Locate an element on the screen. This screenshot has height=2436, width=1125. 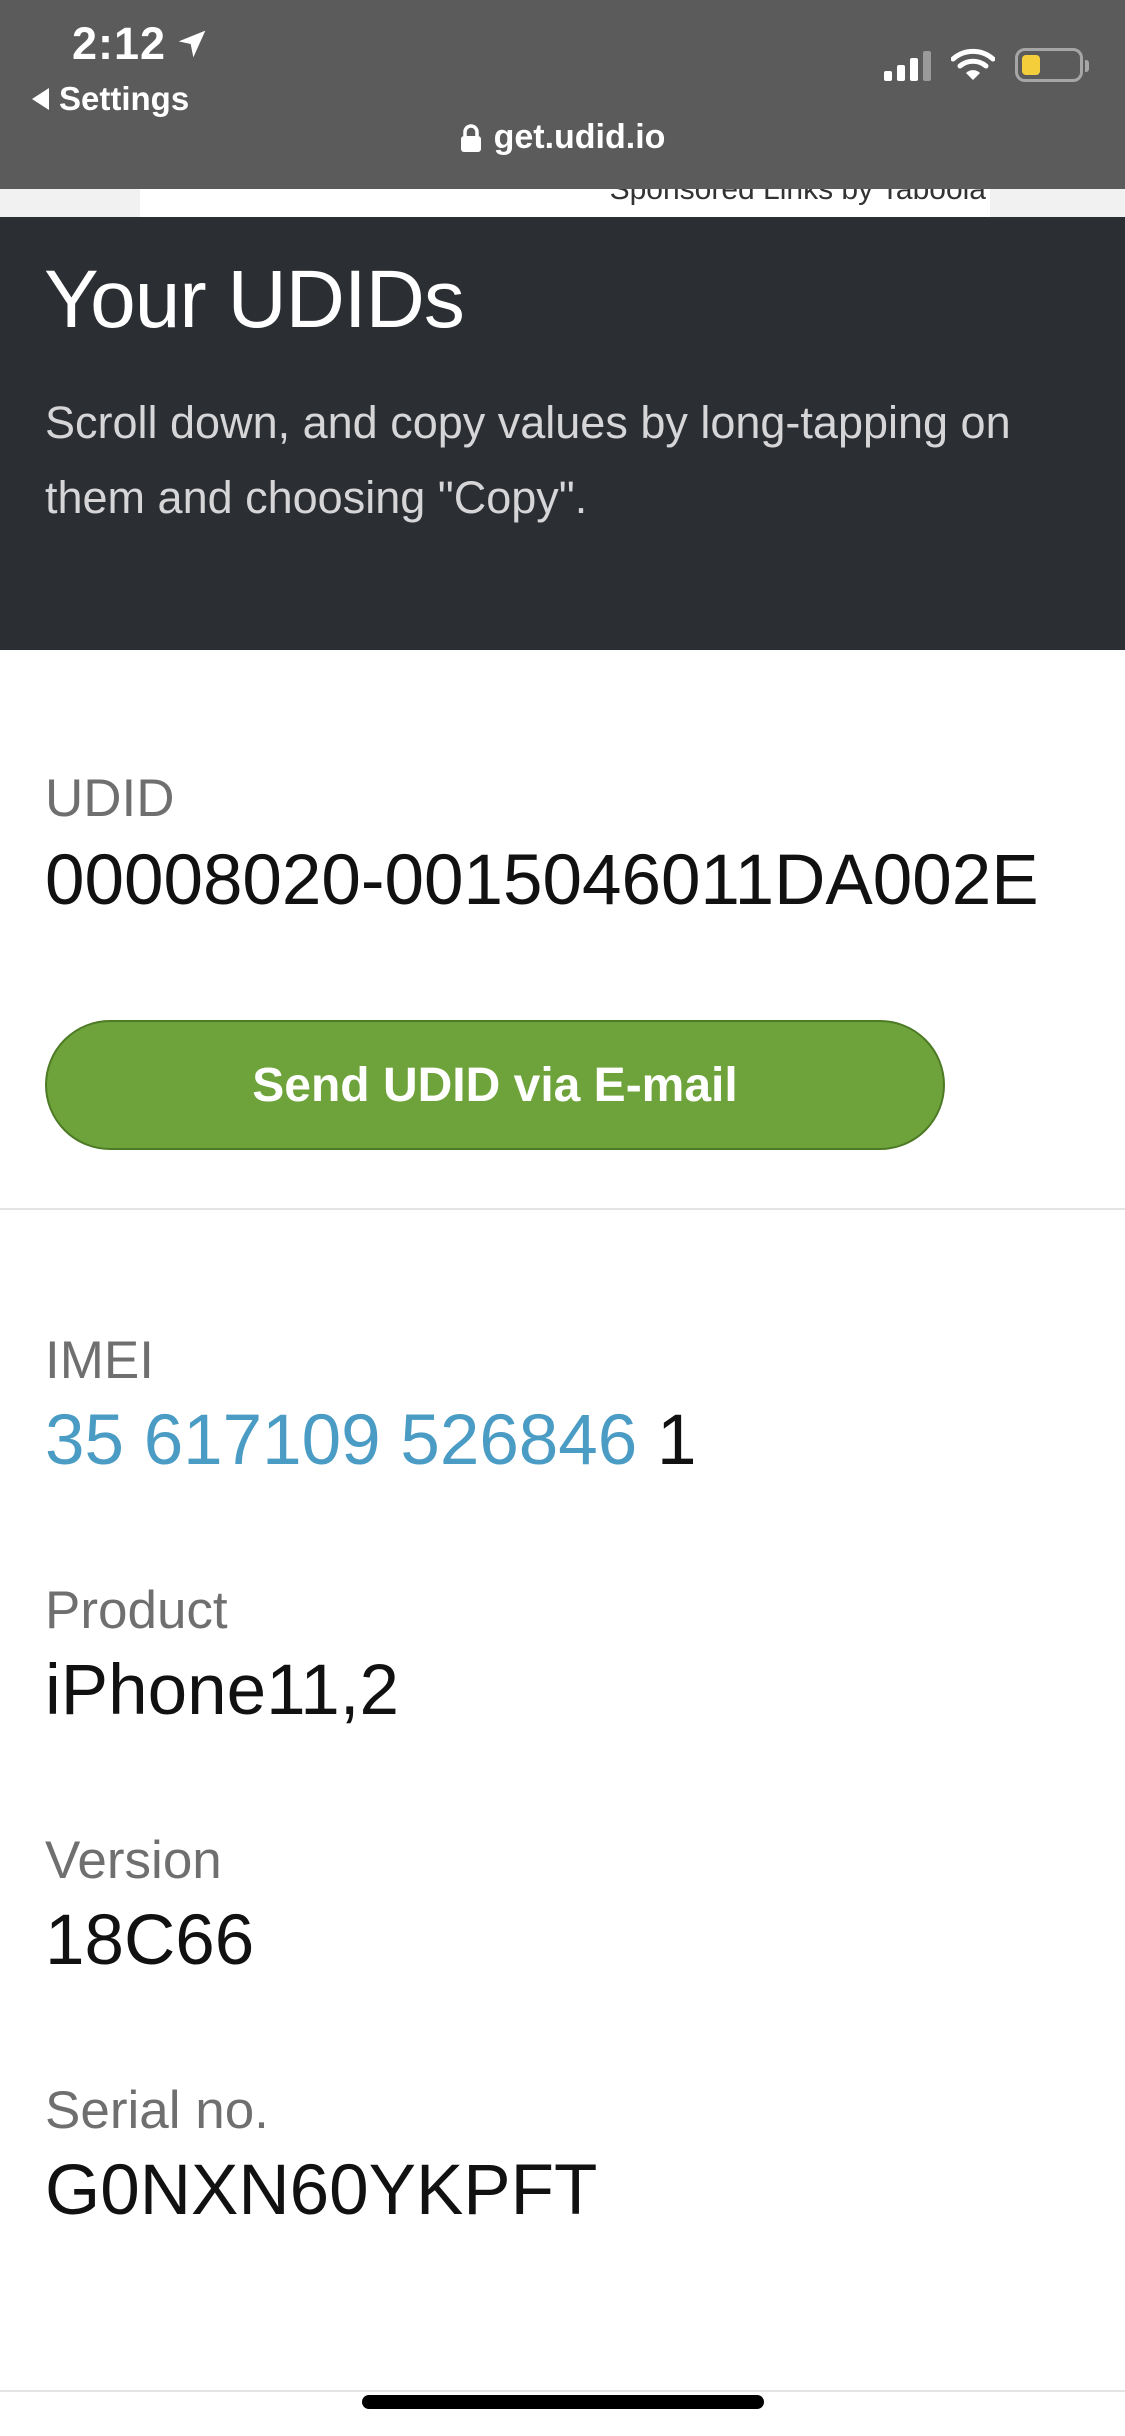
cellular-signal-icon is located at coordinates (907, 65).